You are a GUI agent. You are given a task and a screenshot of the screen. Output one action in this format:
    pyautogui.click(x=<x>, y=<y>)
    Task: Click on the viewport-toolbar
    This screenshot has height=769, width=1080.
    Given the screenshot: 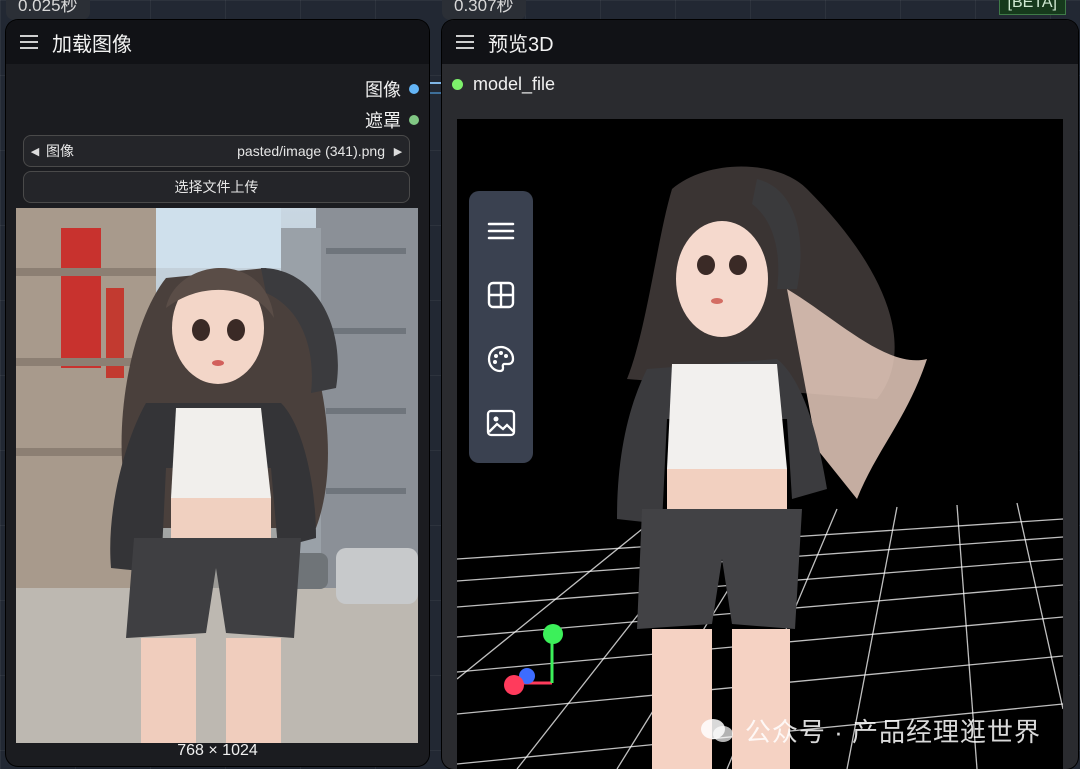 What is the action you would take?
    pyautogui.click(x=501, y=327)
    